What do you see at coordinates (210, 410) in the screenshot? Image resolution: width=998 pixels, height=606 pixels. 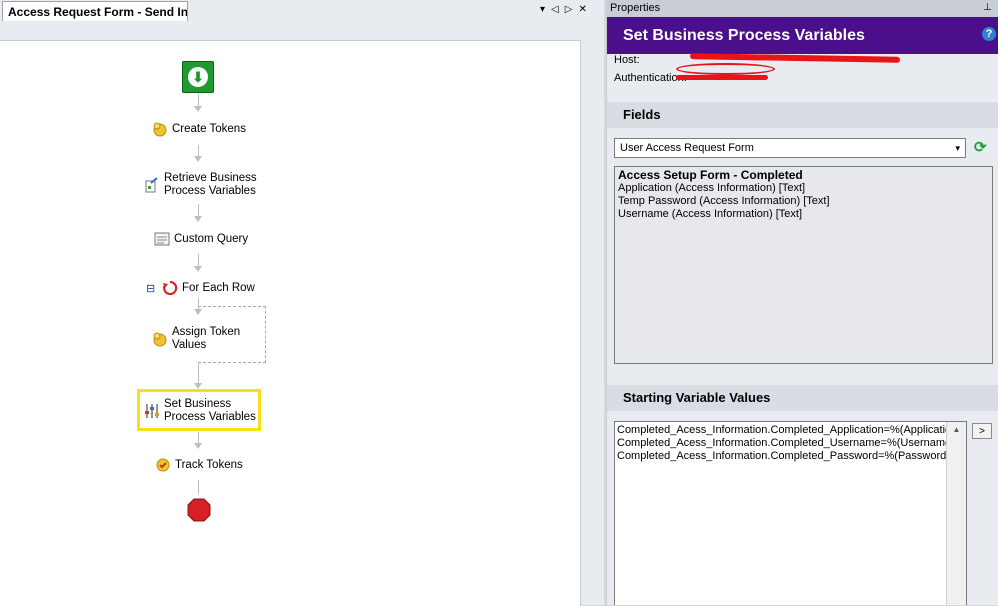 I see `node-label: Set Business Process Variables` at bounding box center [210, 410].